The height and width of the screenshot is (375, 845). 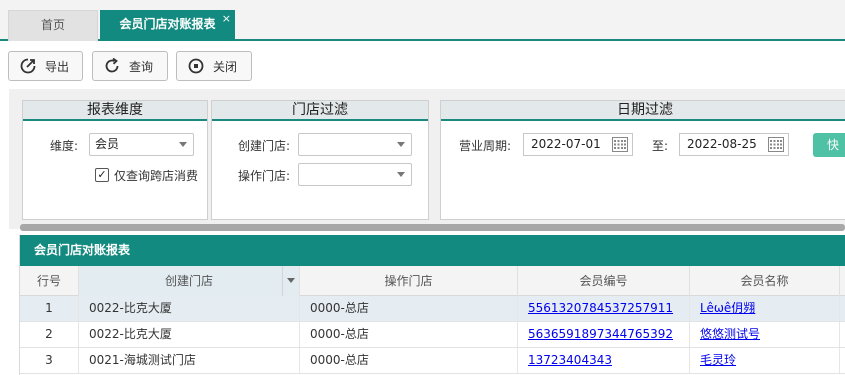 What do you see at coordinates (49, 308) in the screenshot?
I see `cell-row-number: 1` at bounding box center [49, 308].